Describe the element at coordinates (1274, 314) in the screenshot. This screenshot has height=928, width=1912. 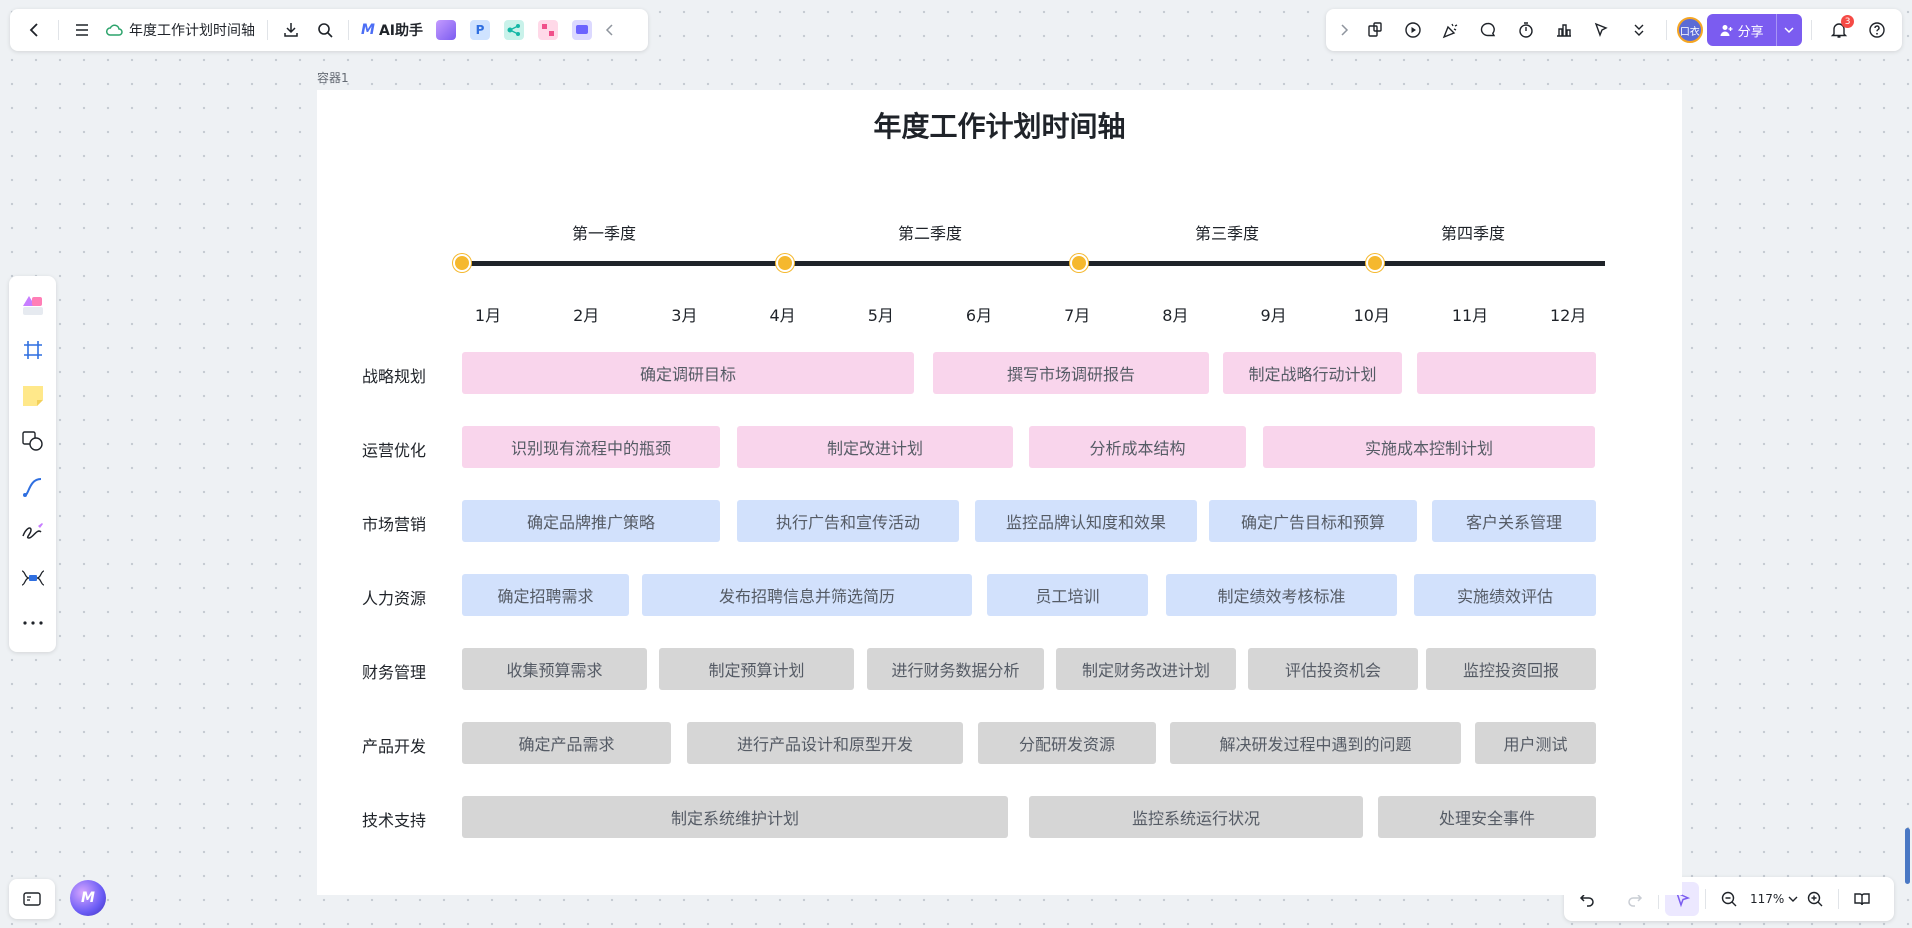
I see `month-label: 9月` at that location.